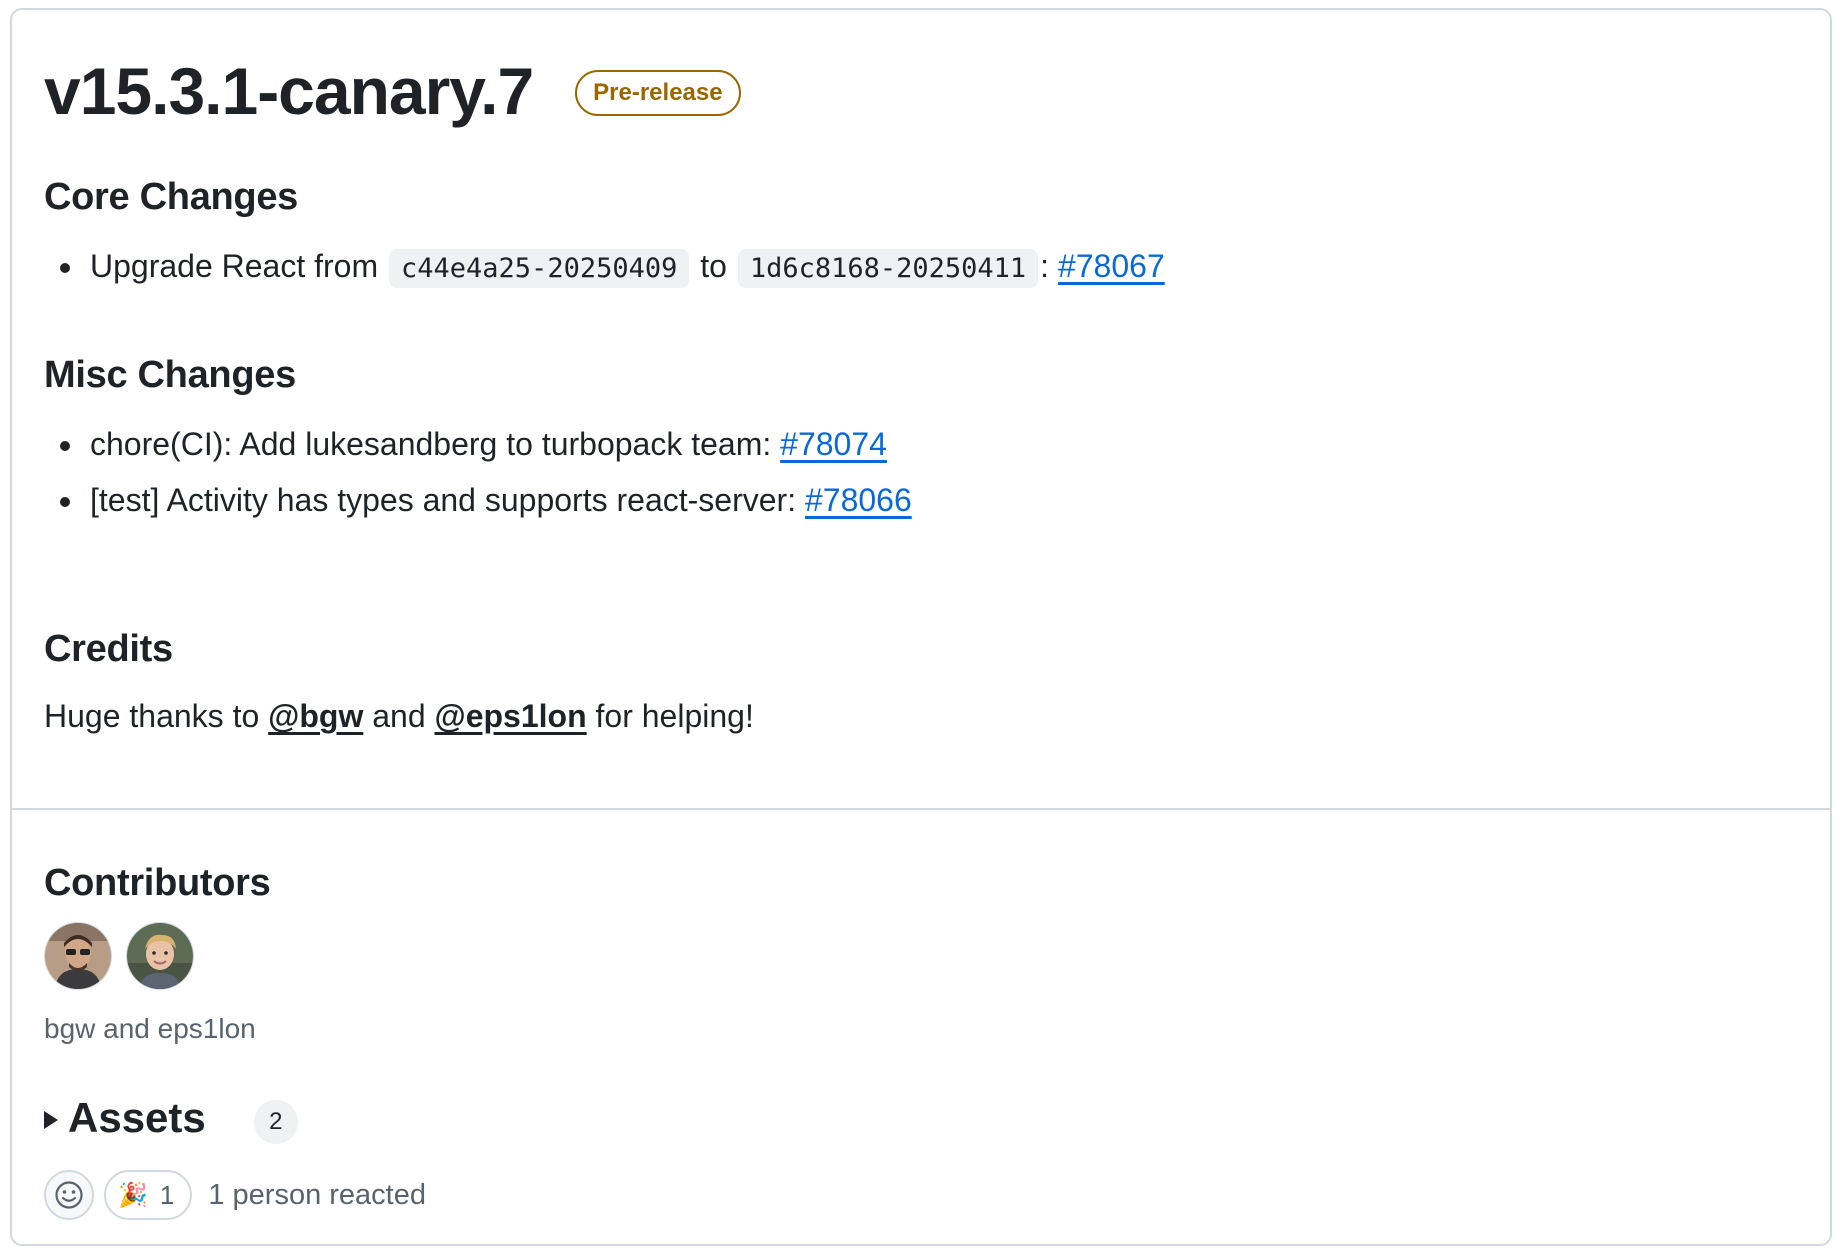  Describe the element at coordinates (150, 1028) in the screenshot. I see `contributor-names: bgw and eps1lon` at that location.